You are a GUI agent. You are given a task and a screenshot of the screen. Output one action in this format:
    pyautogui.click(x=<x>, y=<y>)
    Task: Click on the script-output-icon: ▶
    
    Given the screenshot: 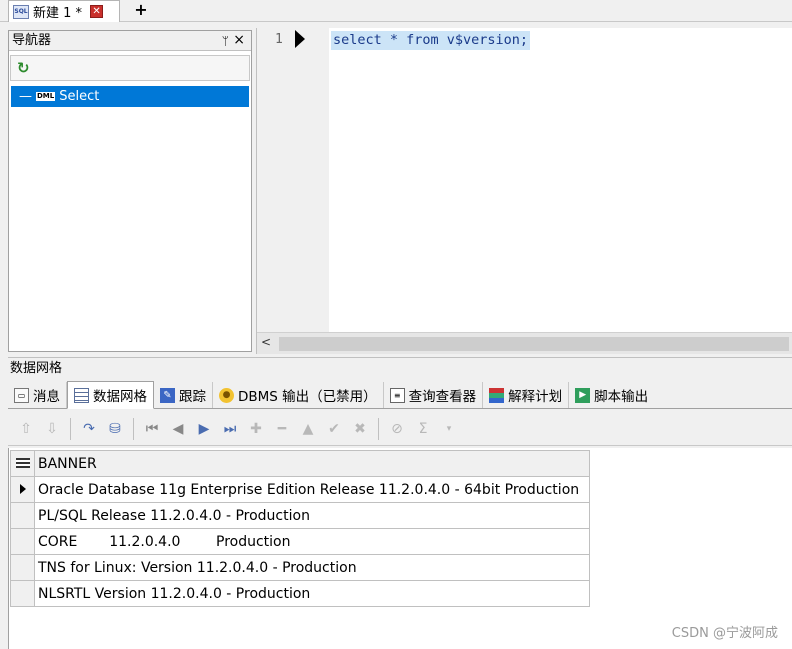 What is the action you would take?
    pyautogui.click(x=583, y=395)
    